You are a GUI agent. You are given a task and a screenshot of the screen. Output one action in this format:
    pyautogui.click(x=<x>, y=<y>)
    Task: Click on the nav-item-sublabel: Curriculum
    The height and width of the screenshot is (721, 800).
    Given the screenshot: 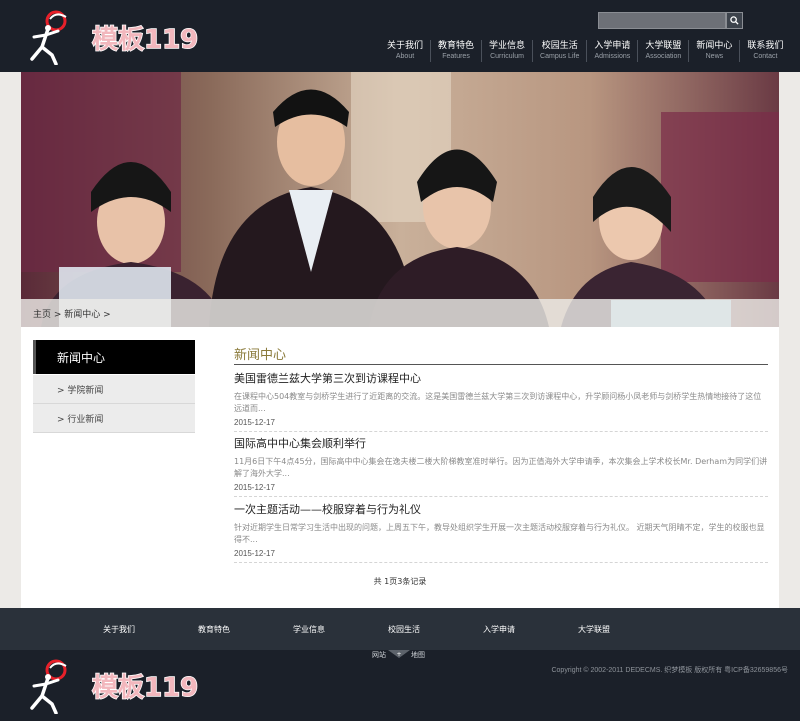 What is the action you would take?
    pyautogui.click(x=507, y=56)
    